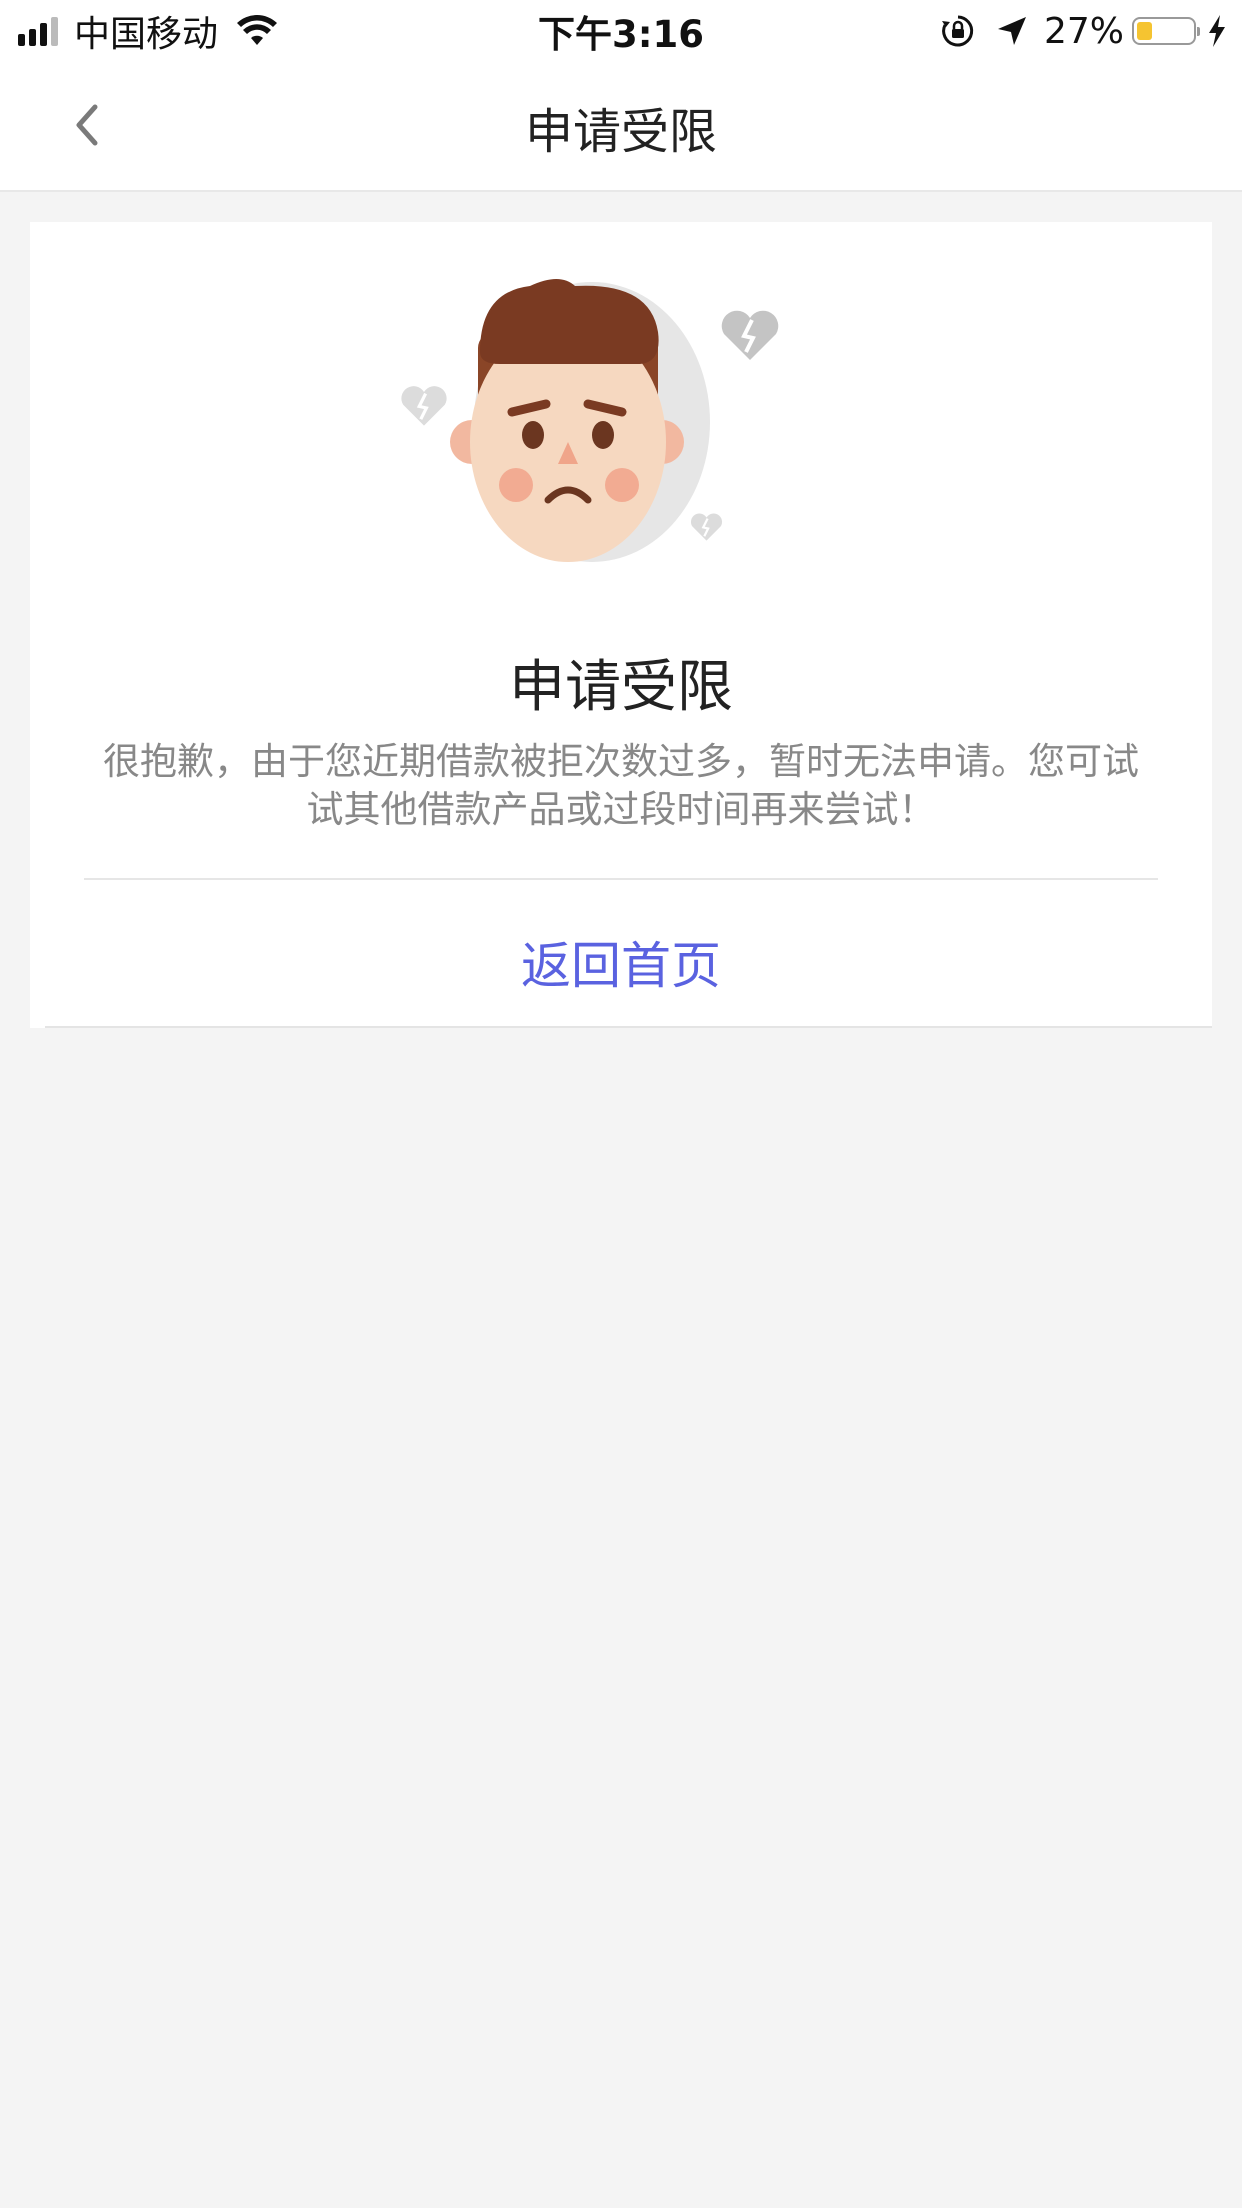 This screenshot has width=1242, height=2208. Describe the element at coordinates (1217, 31) in the screenshot. I see `charging-icon` at that location.